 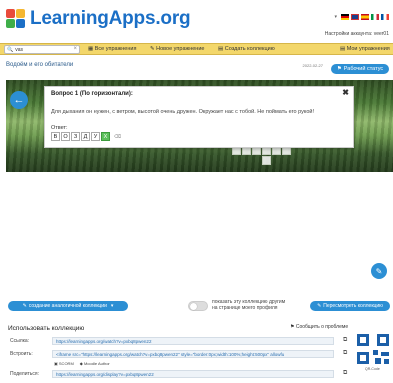 What do you see at coordinates (115, 49) in the screenshot?
I see `all-exercises-label: Все упражнения` at bounding box center [115, 49].